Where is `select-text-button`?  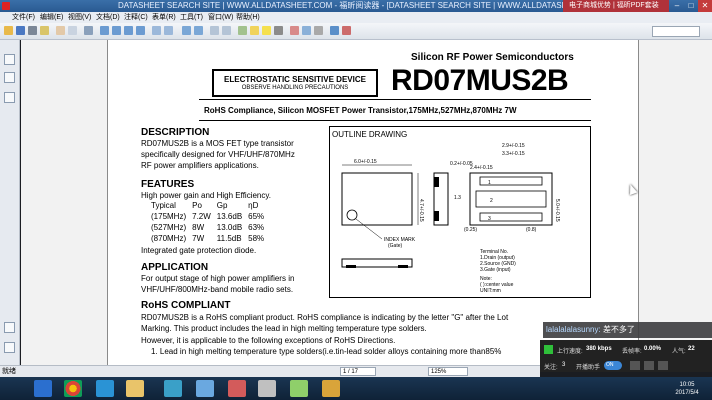 select-text-button is located at coordinates (73, 31).